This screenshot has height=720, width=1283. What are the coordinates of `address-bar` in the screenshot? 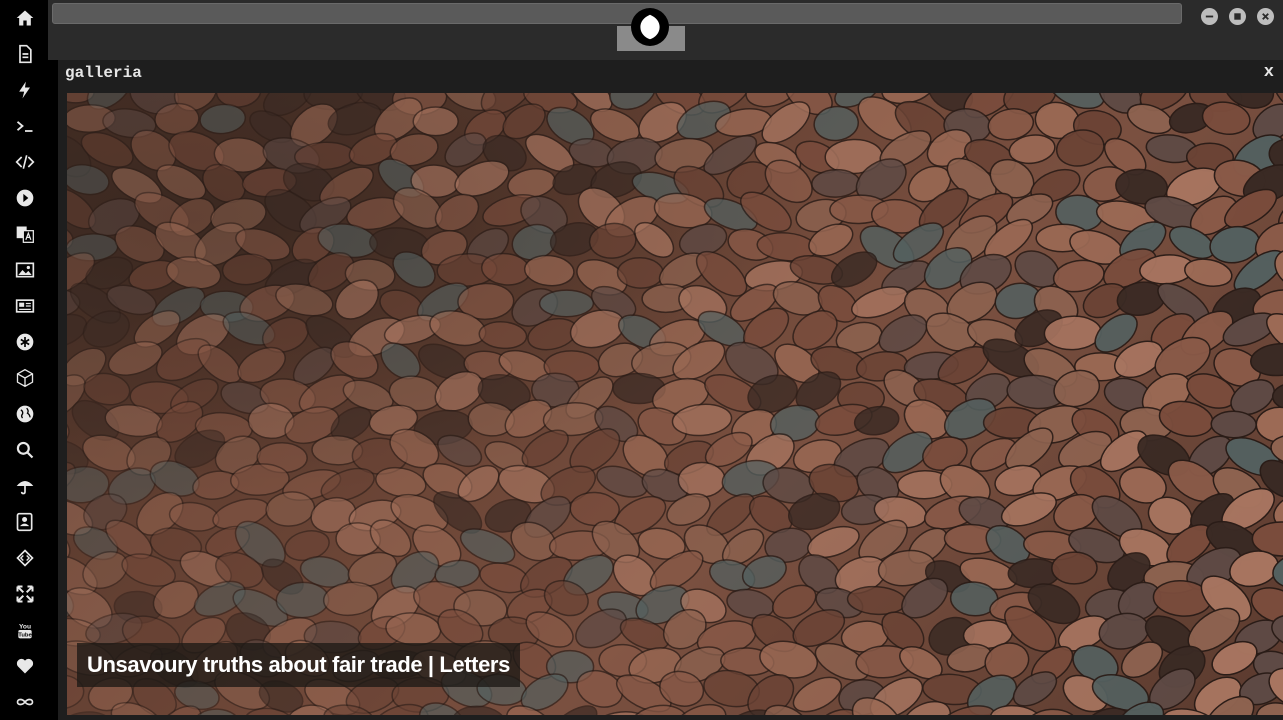 It's located at (617, 13).